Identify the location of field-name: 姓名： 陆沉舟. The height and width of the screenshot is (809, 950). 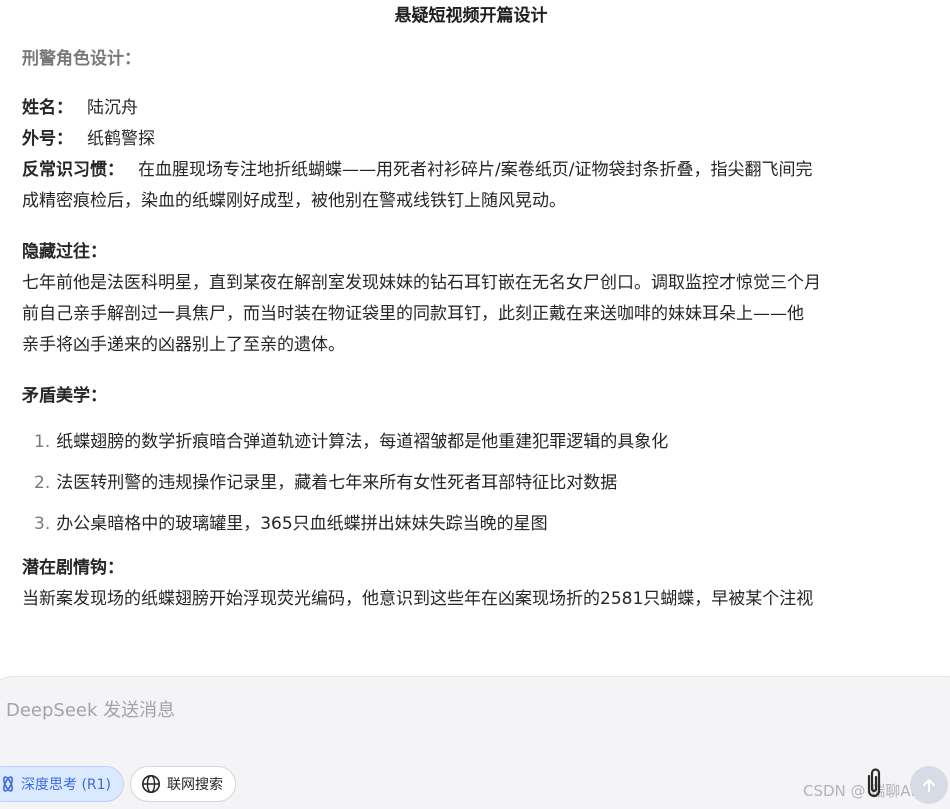
(486, 108).